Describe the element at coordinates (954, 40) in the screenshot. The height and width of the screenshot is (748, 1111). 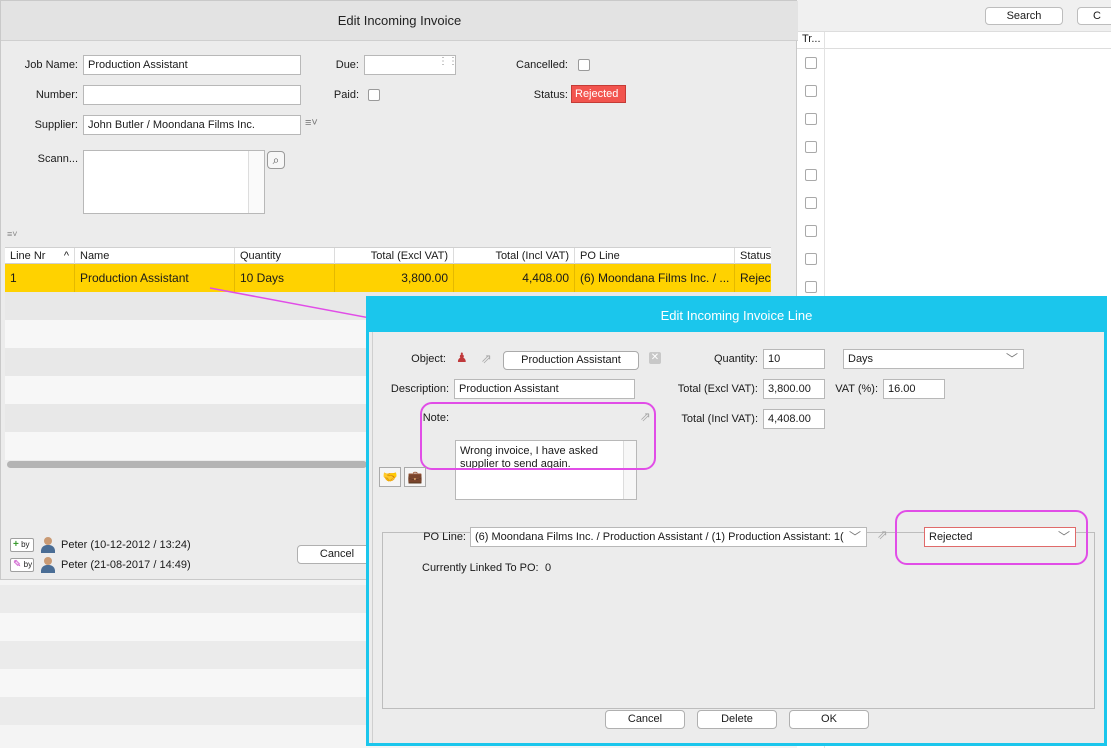
I see `background-column-header` at that location.